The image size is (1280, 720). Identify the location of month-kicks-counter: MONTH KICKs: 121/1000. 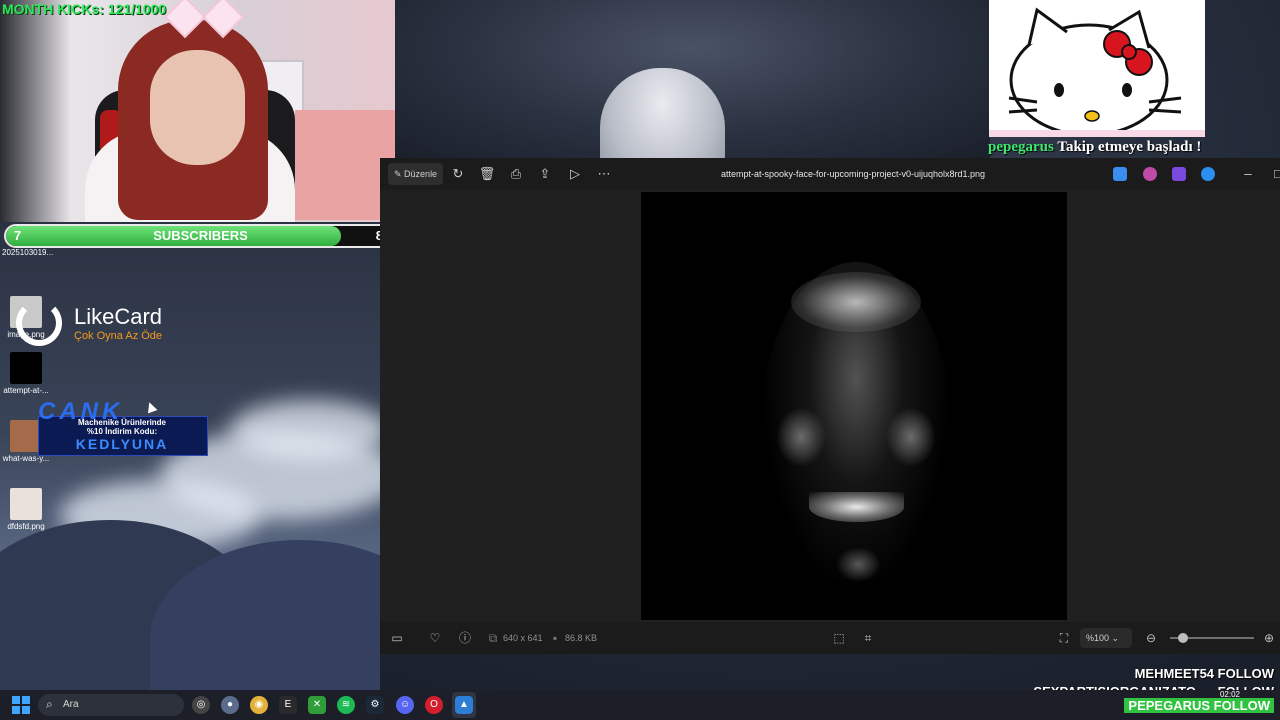
(84, 9).